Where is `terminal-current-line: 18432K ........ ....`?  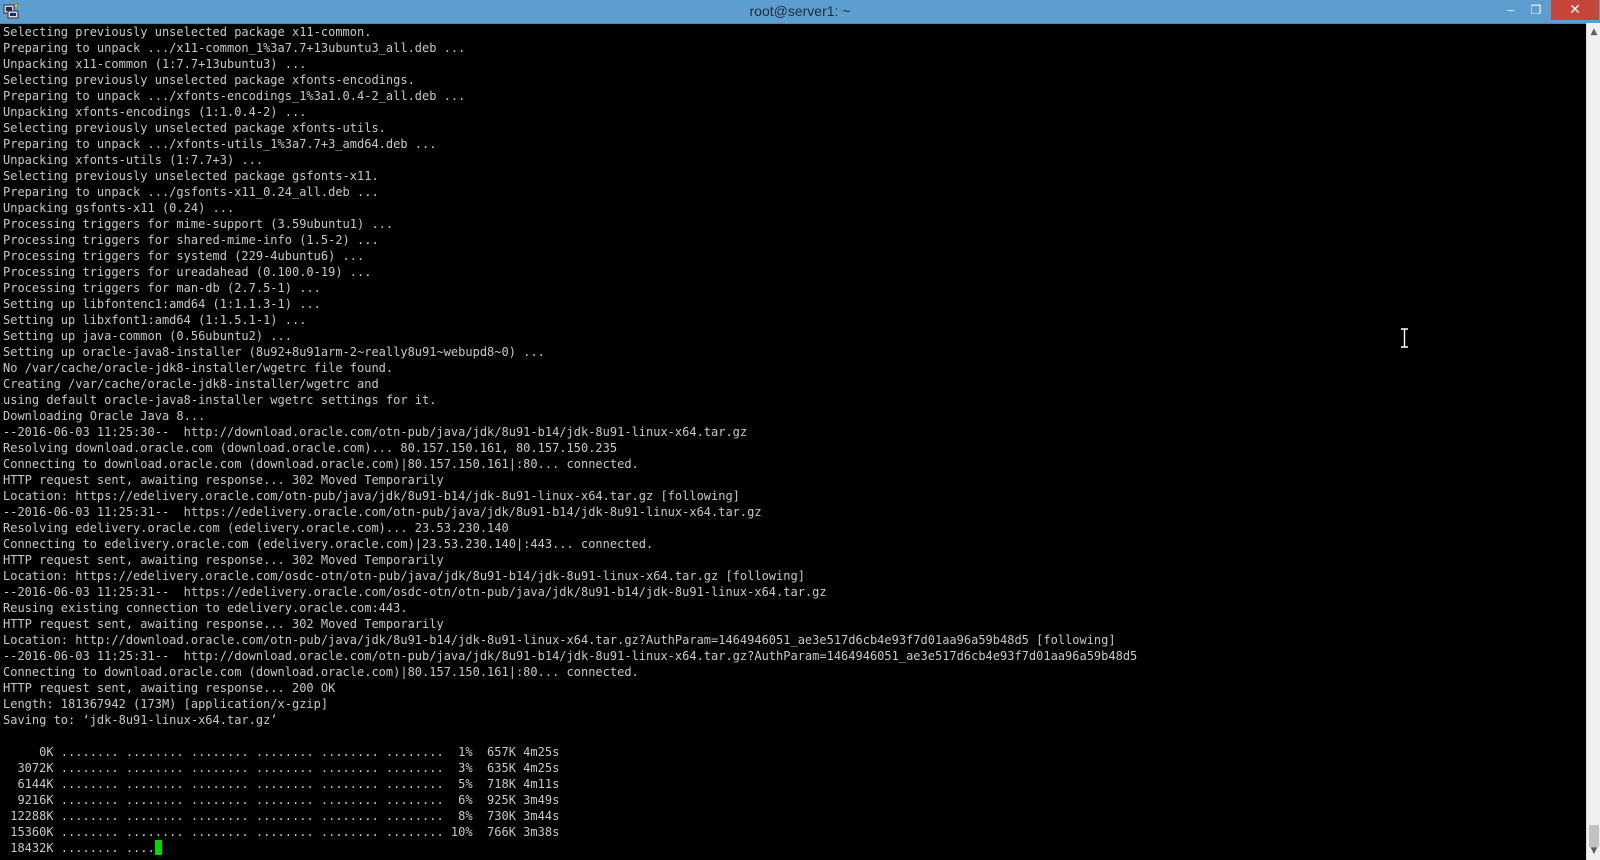
terminal-current-line: 18432K ........ .... is located at coordinates (793, 848).